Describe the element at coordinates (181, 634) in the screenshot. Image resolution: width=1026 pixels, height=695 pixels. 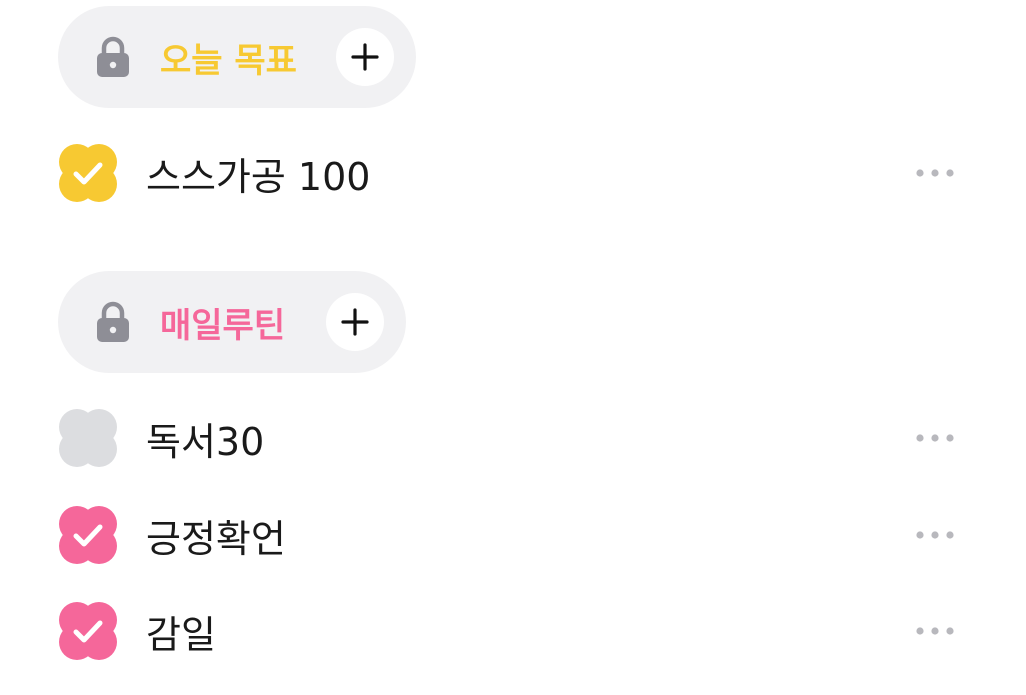
I see `todo-text: 감일` at that location.